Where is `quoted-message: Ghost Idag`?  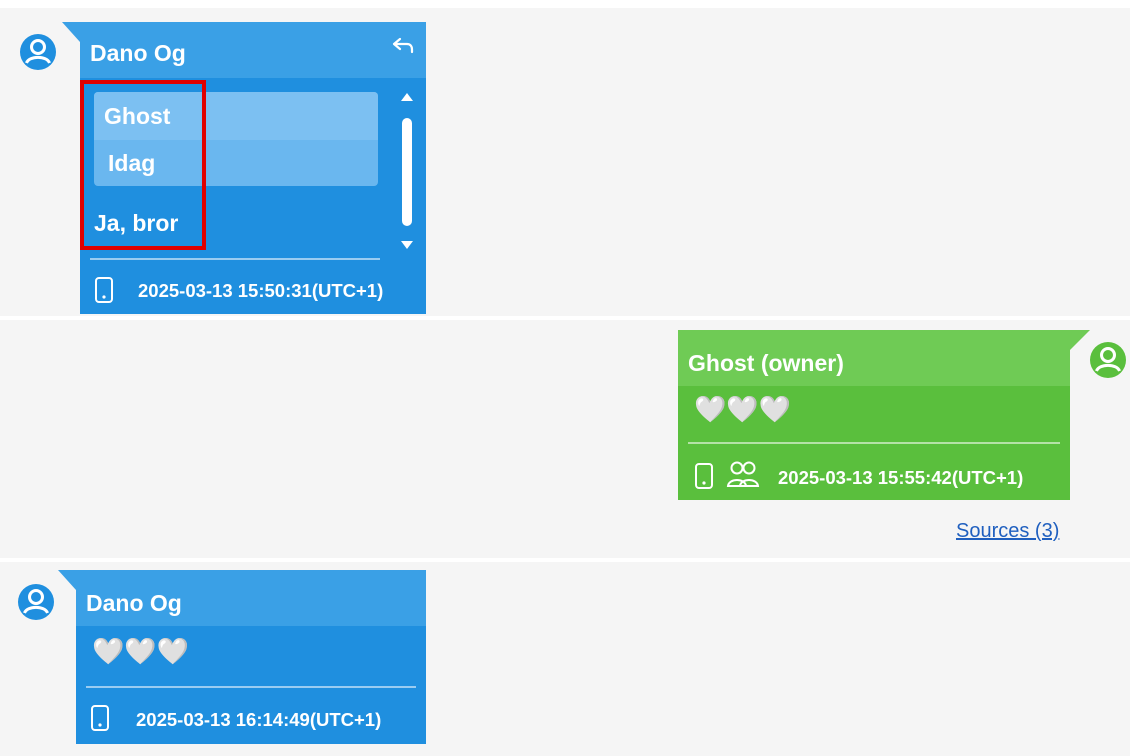 quoted-message: Ghost Idag is located at coordinates (236, 139).